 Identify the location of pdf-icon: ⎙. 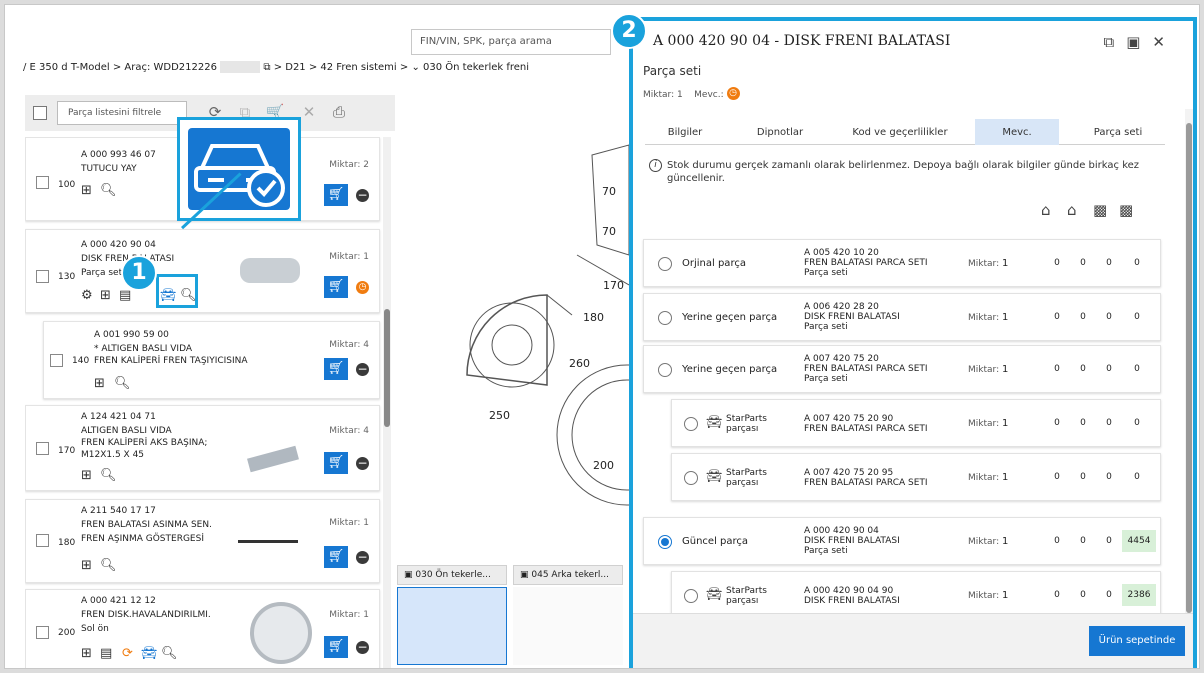
(339, 112).